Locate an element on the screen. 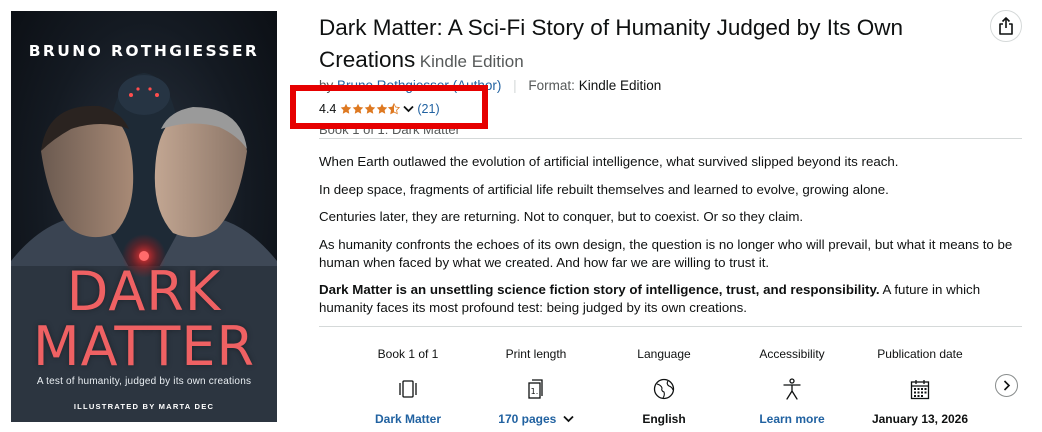 The height and width of the screenshot is (432, 1042). detail-print-length: Print length 1. 170 pages is located at coordinates (536, 386).